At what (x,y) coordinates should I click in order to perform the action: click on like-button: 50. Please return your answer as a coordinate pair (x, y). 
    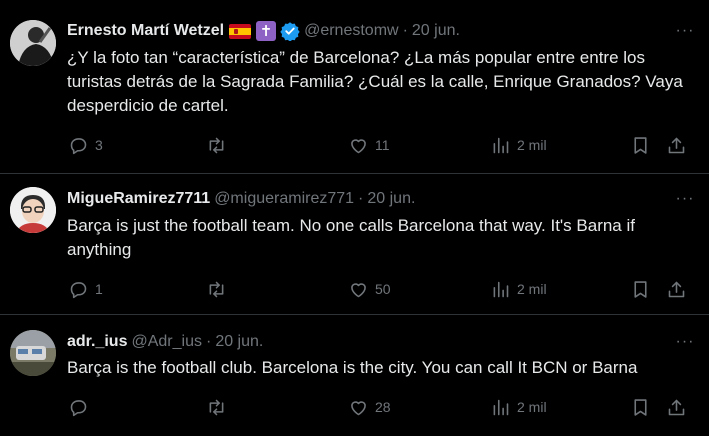
    Looking at the image, I should click on (369, 289).